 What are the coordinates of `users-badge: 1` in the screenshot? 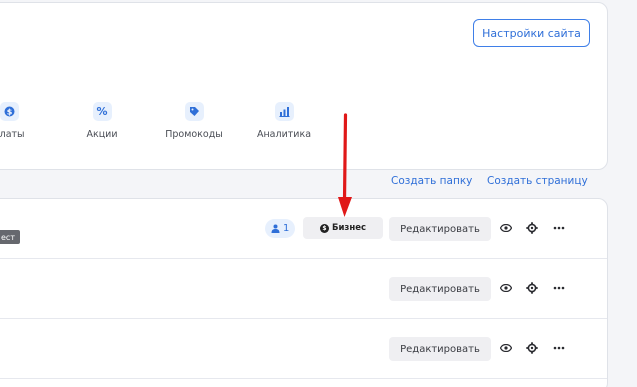 It's located at (280, 228).